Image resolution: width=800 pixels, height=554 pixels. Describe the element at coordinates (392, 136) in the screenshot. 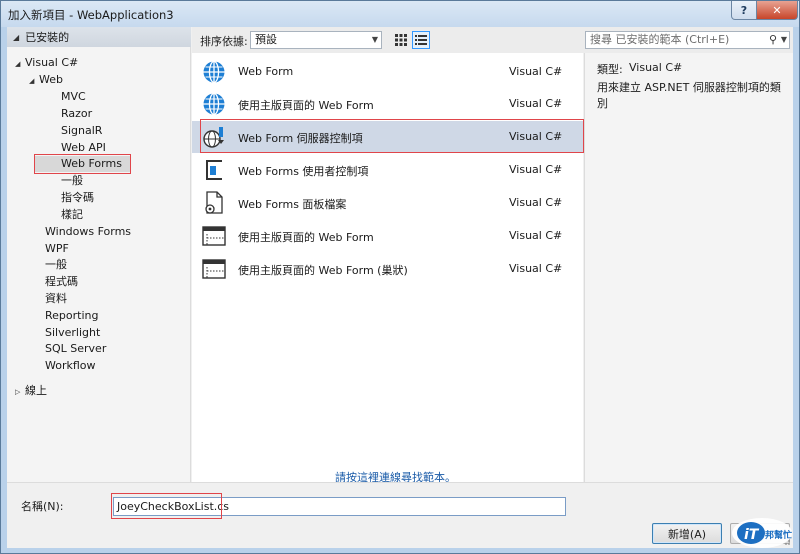

I see `highlight-box-server-control` at that location.